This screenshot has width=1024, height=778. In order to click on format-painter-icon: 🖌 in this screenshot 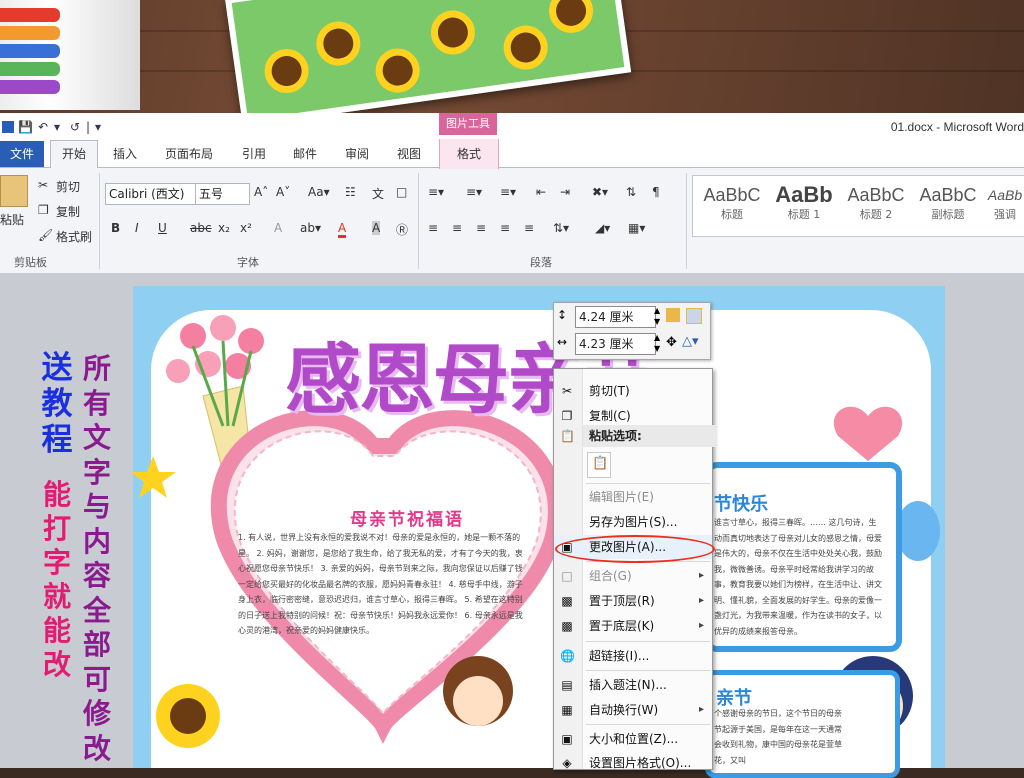, I will do `click(45, 235)`.